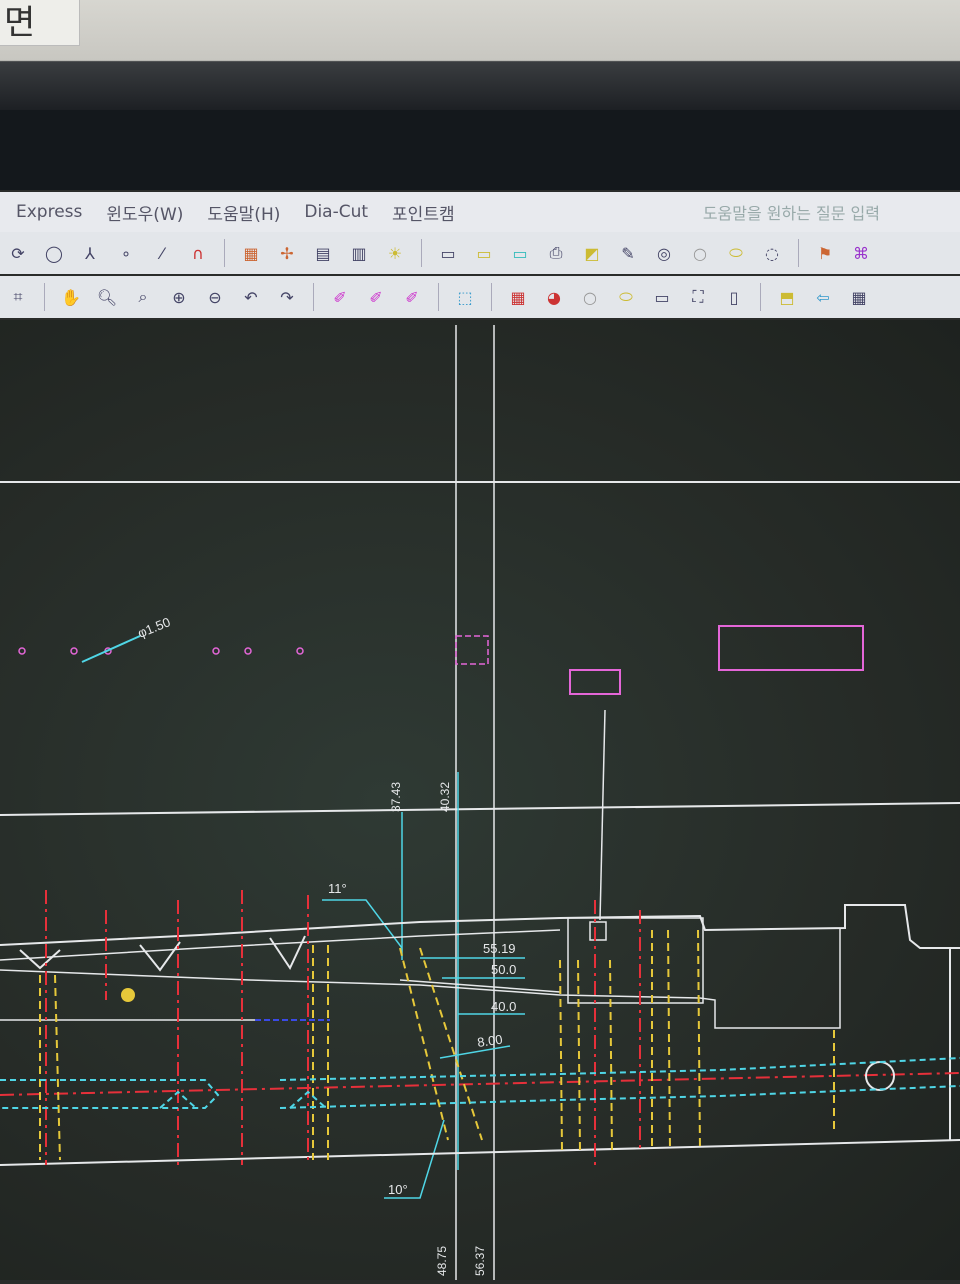 The height and width of the screenshot is (1284, 960). What do you see at coordinates (287, 297) in the screenshot?
I see `redo-icon: ↷` at bounding box center [287, 297].